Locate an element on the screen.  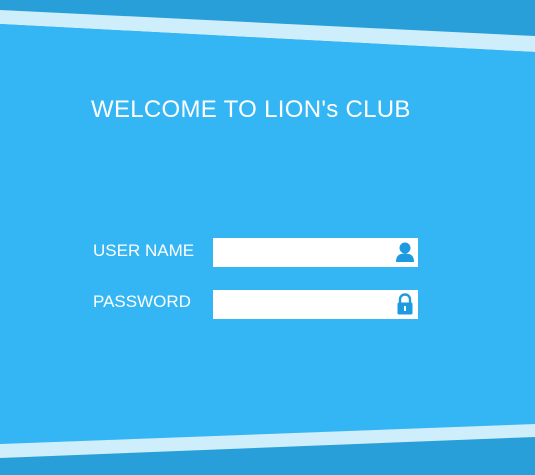
username-label: USER NAME is located at coordinates (144, 250).